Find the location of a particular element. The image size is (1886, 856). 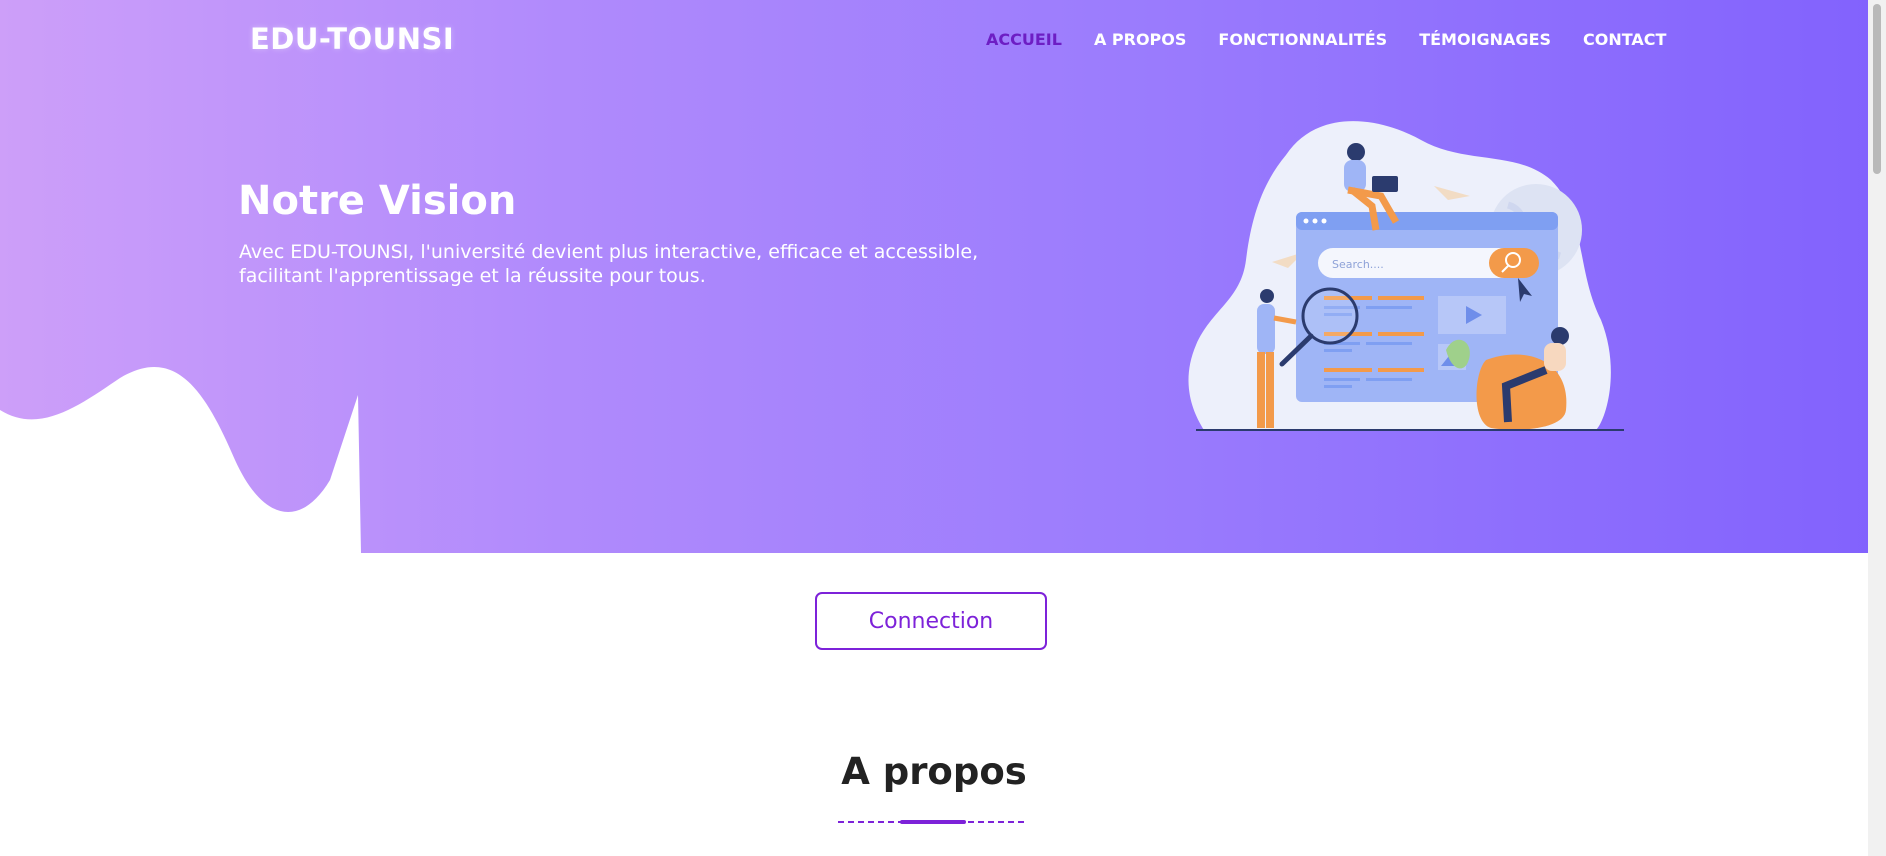

page-scrollbar is located at coordinates (1877, 428).